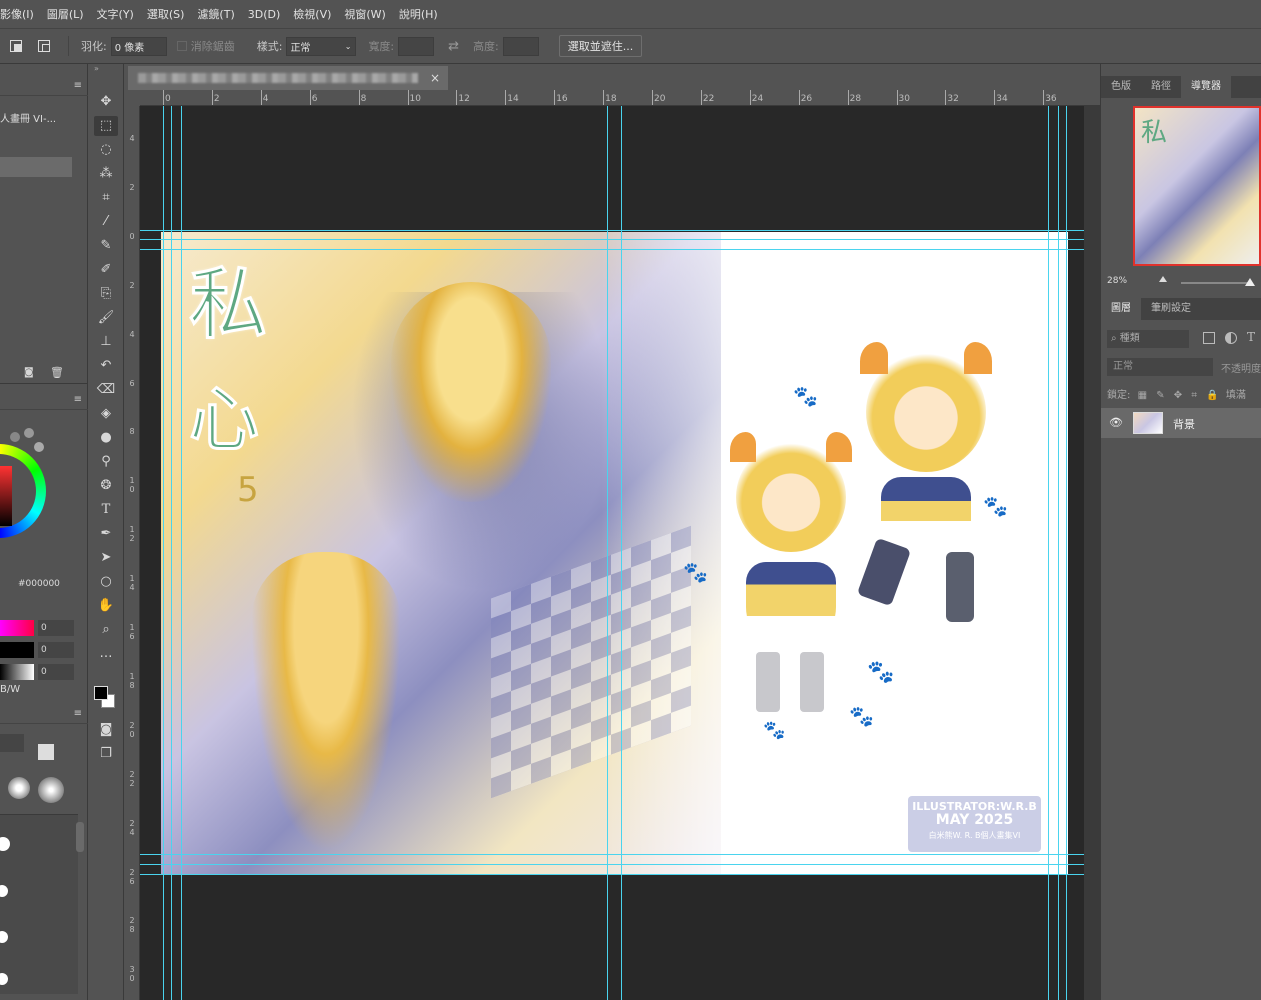 This screenshot has width=1261, height=1000. What do you see at coordinates (17, 650) in the screenshot?
I see `slider-green` at bounding box center [17, 650].